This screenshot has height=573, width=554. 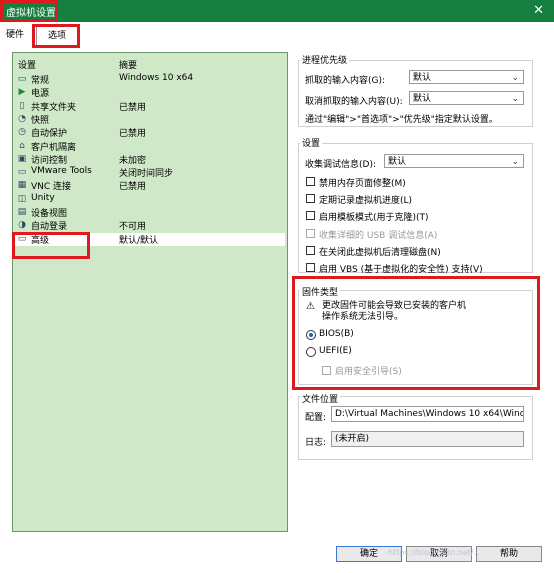 I want to click on list-item-name: 自动保护, so click(x=49, y=134).